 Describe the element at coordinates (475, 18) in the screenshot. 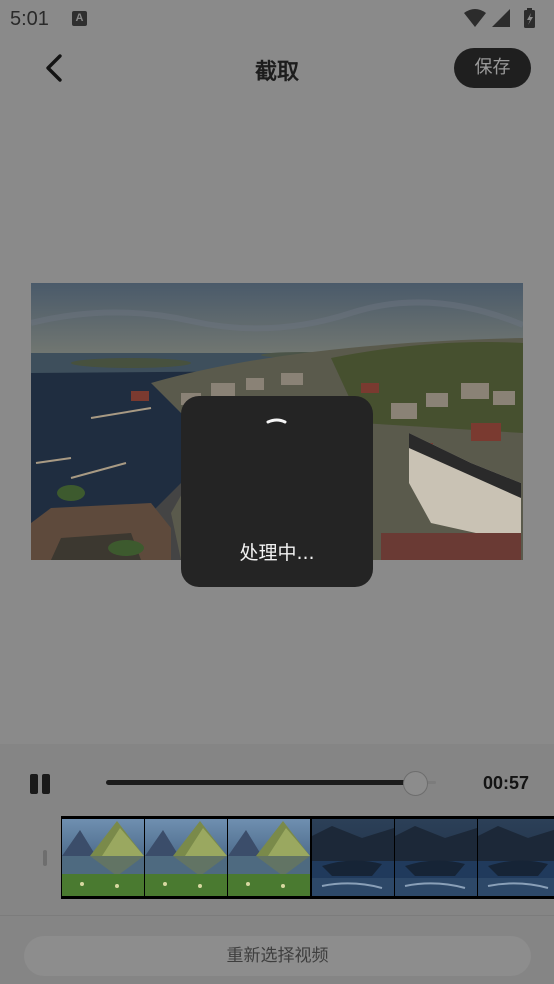

I see `wifi-icon` at that location.